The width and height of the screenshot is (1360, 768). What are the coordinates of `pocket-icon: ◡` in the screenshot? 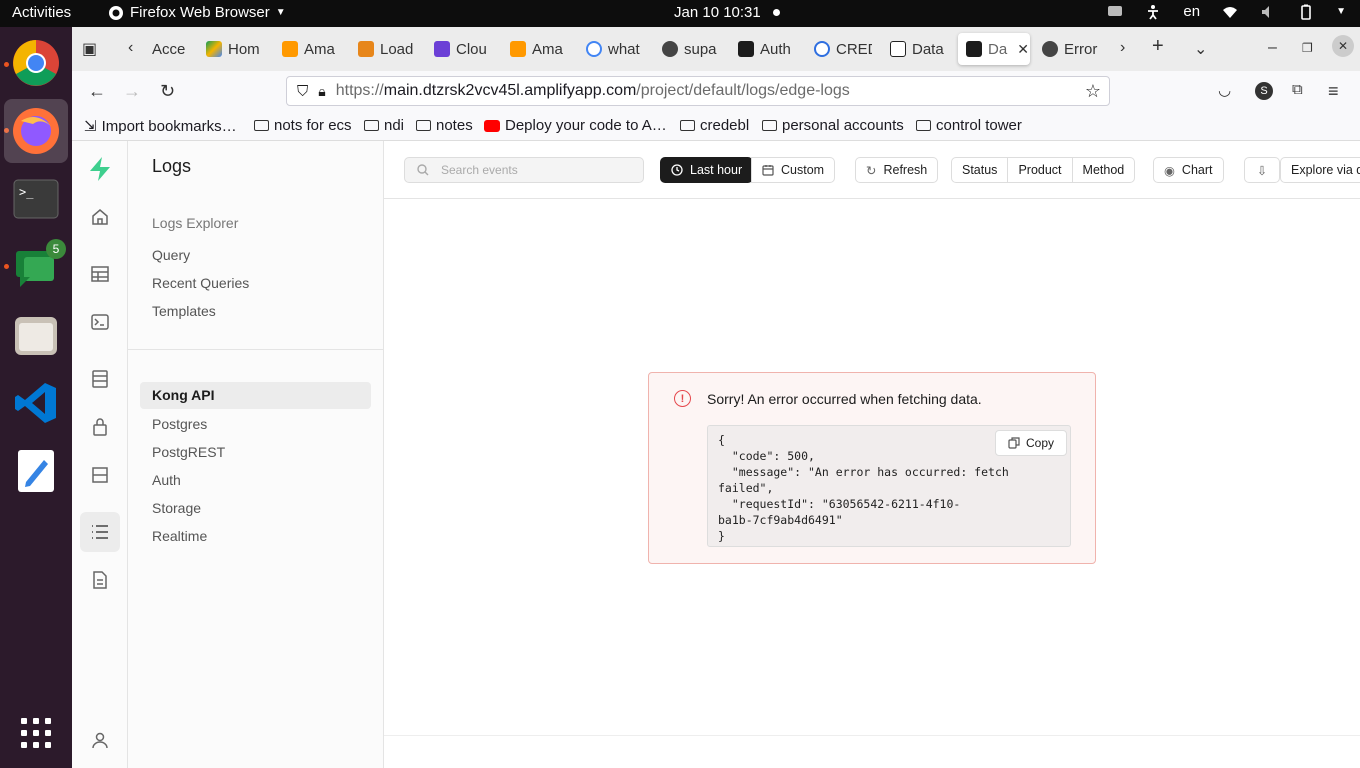 It's located at (1224, 90).